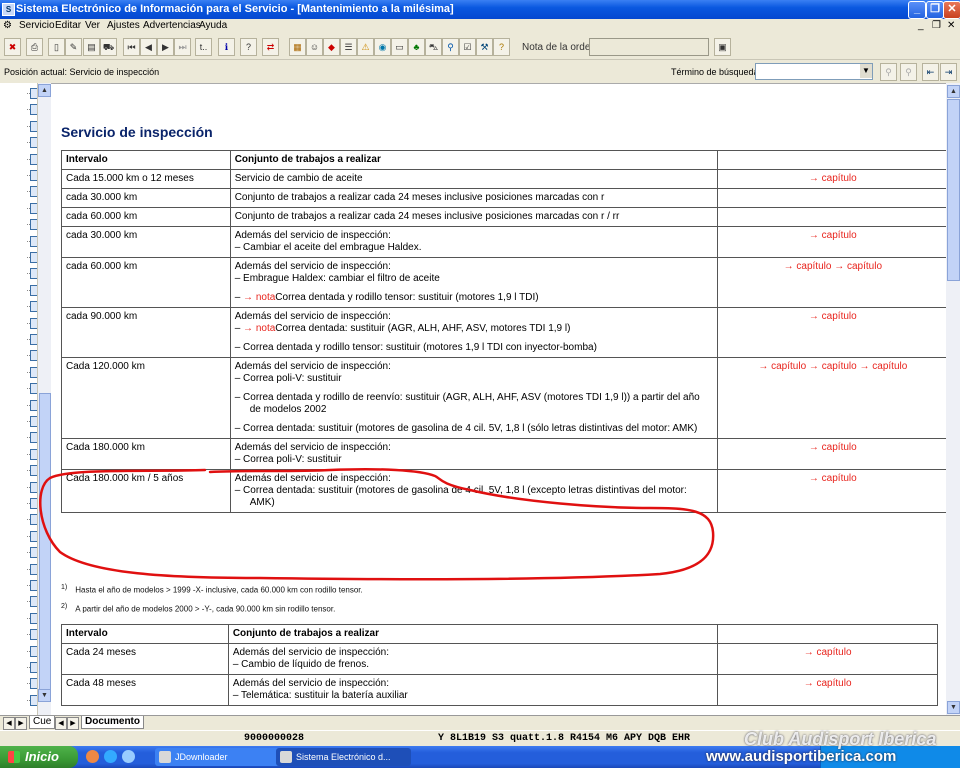  Describe the element at coordinates (501, 47) in the screenshot. I see `context-help-icon: ?` at that location.